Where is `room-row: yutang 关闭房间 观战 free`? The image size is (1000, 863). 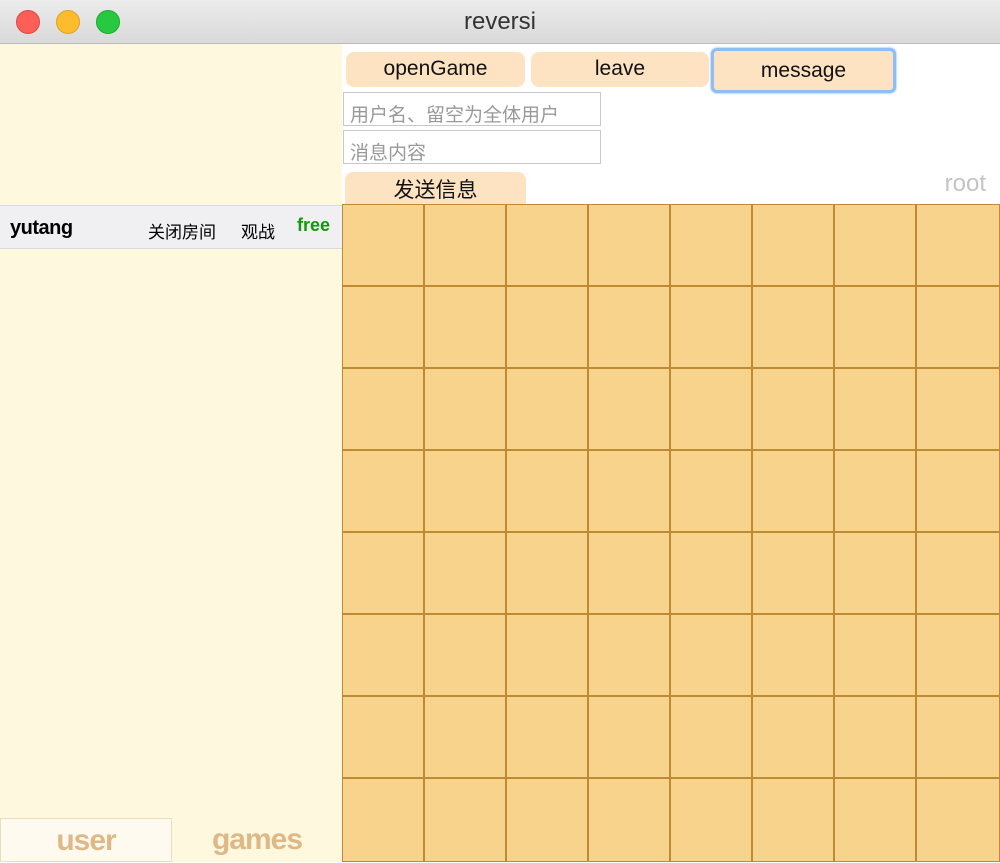
room-row: yutang 关闭房间 观战 free is located at coordinates (171, 227).